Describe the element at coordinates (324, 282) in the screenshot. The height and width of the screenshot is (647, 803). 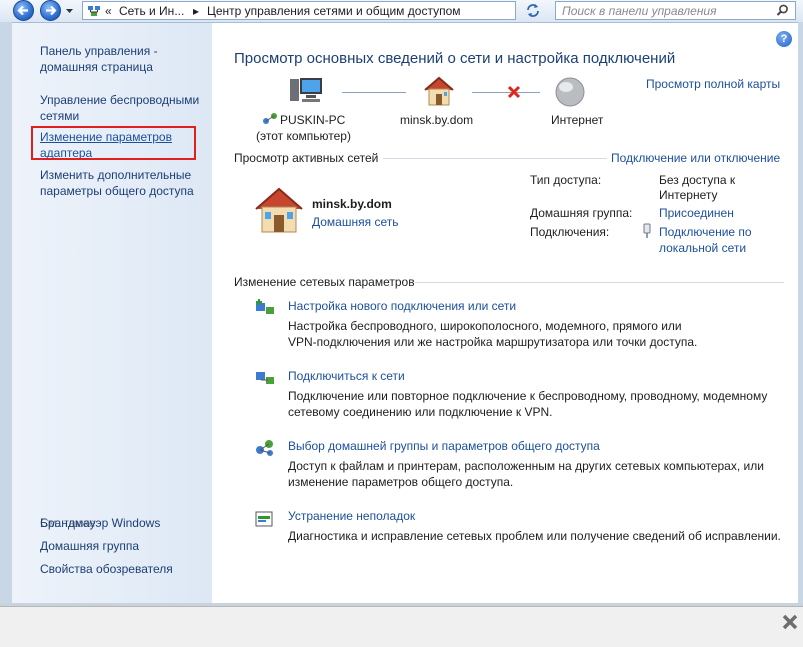
I see `change-settings-header: Изменение сетевых параметров` at that location.